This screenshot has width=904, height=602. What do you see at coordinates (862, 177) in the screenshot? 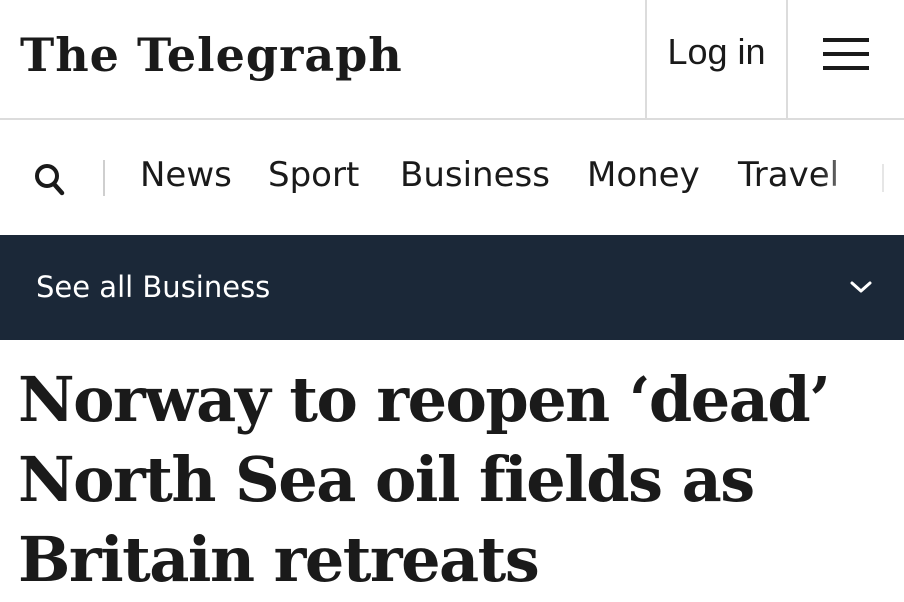
I see `nav-scroll-fade` at bounding box center [862, 177].